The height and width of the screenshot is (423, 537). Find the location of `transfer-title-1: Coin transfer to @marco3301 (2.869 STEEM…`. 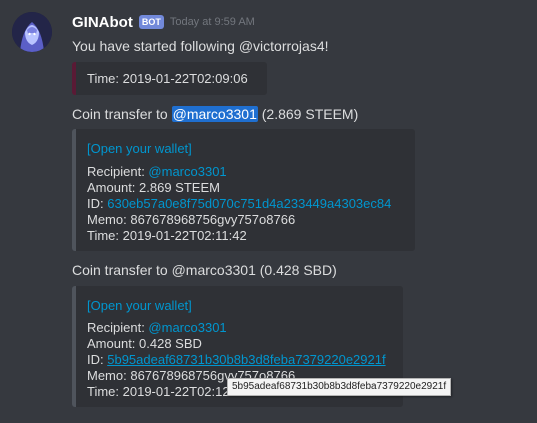

transfer-title-1: Coin transfer to @marco3301 (2.869 STEEM… is located at coordinates (215, 114).